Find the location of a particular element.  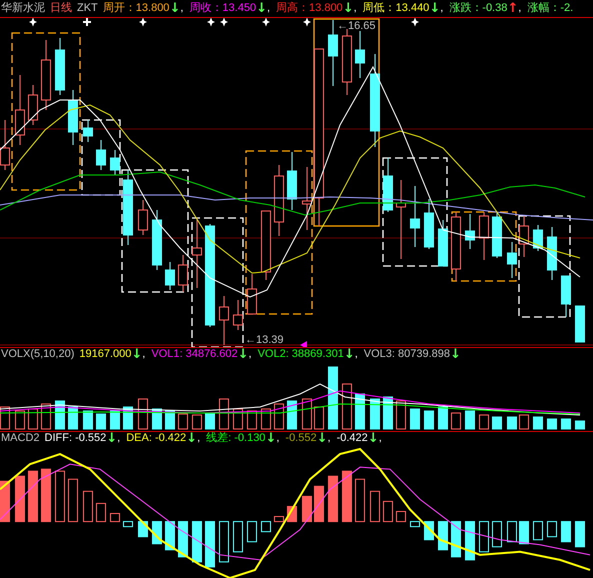

legend-label: DEA: -0.422 is located at coordinates (156, 438).